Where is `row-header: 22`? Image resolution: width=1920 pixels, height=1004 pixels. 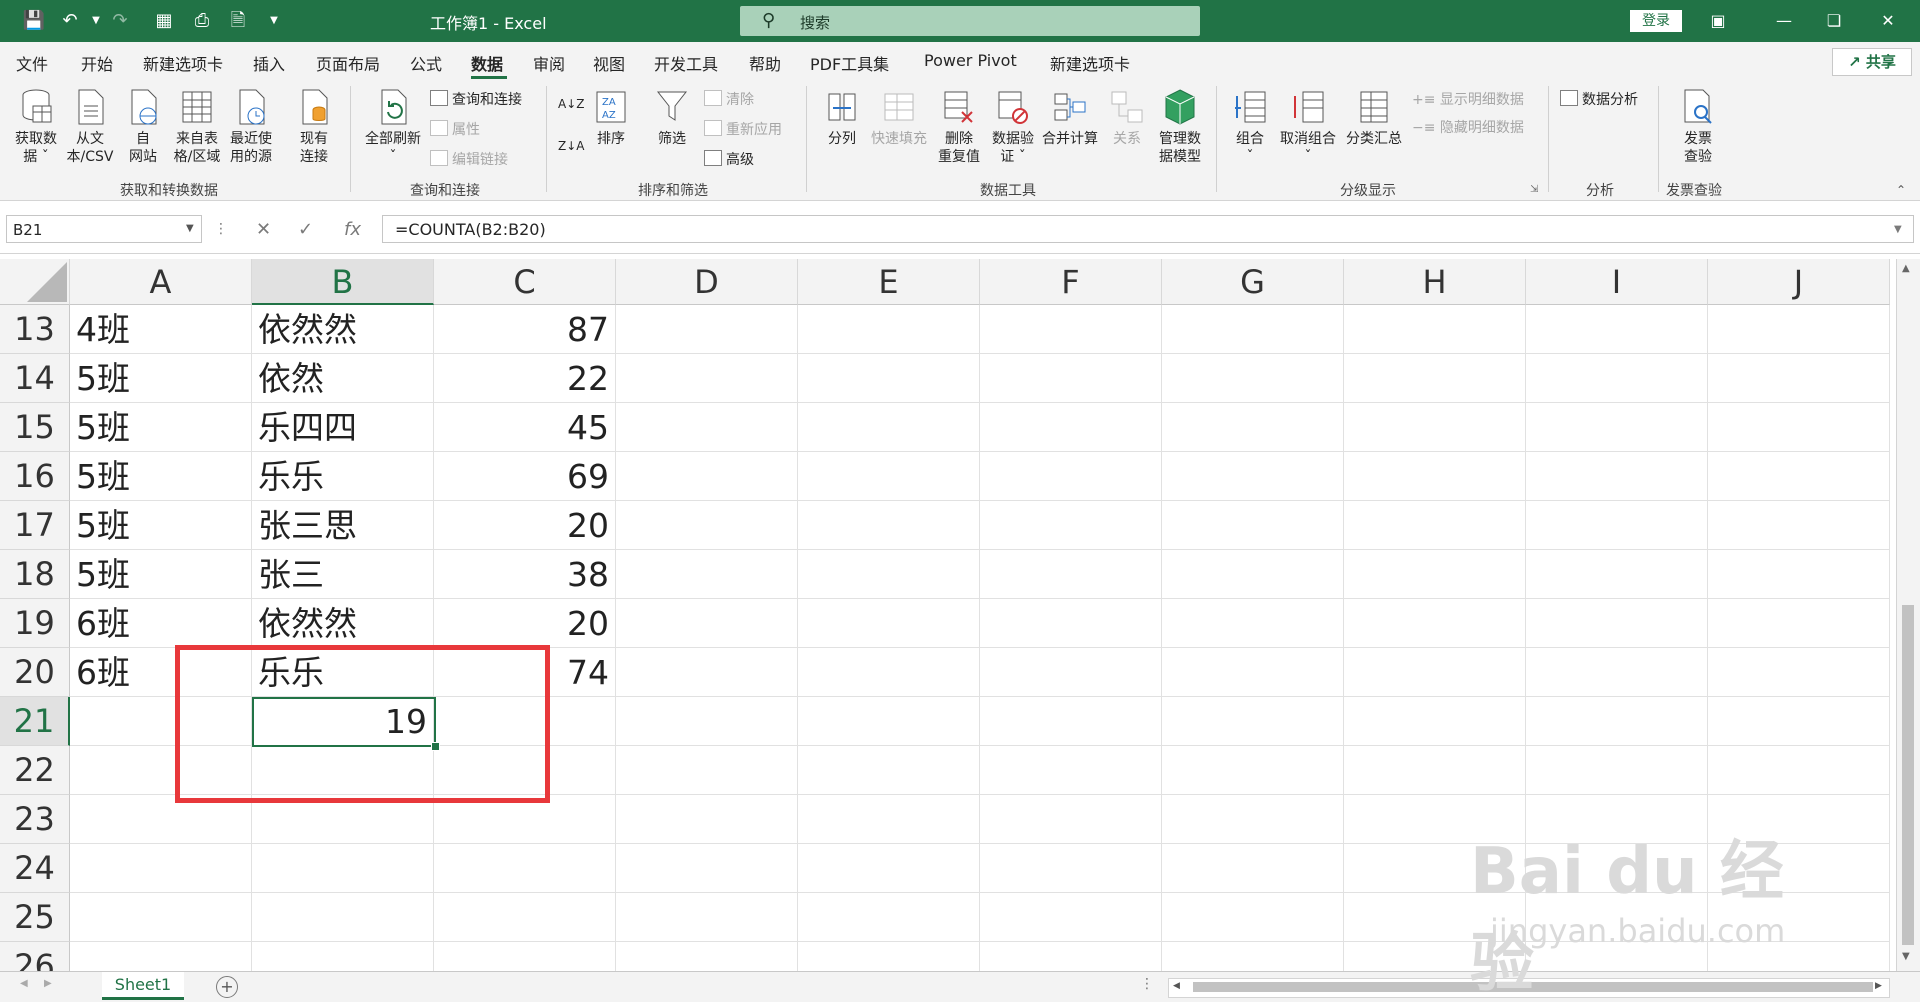
row-header: 22 is located at coordinates (35, 770).